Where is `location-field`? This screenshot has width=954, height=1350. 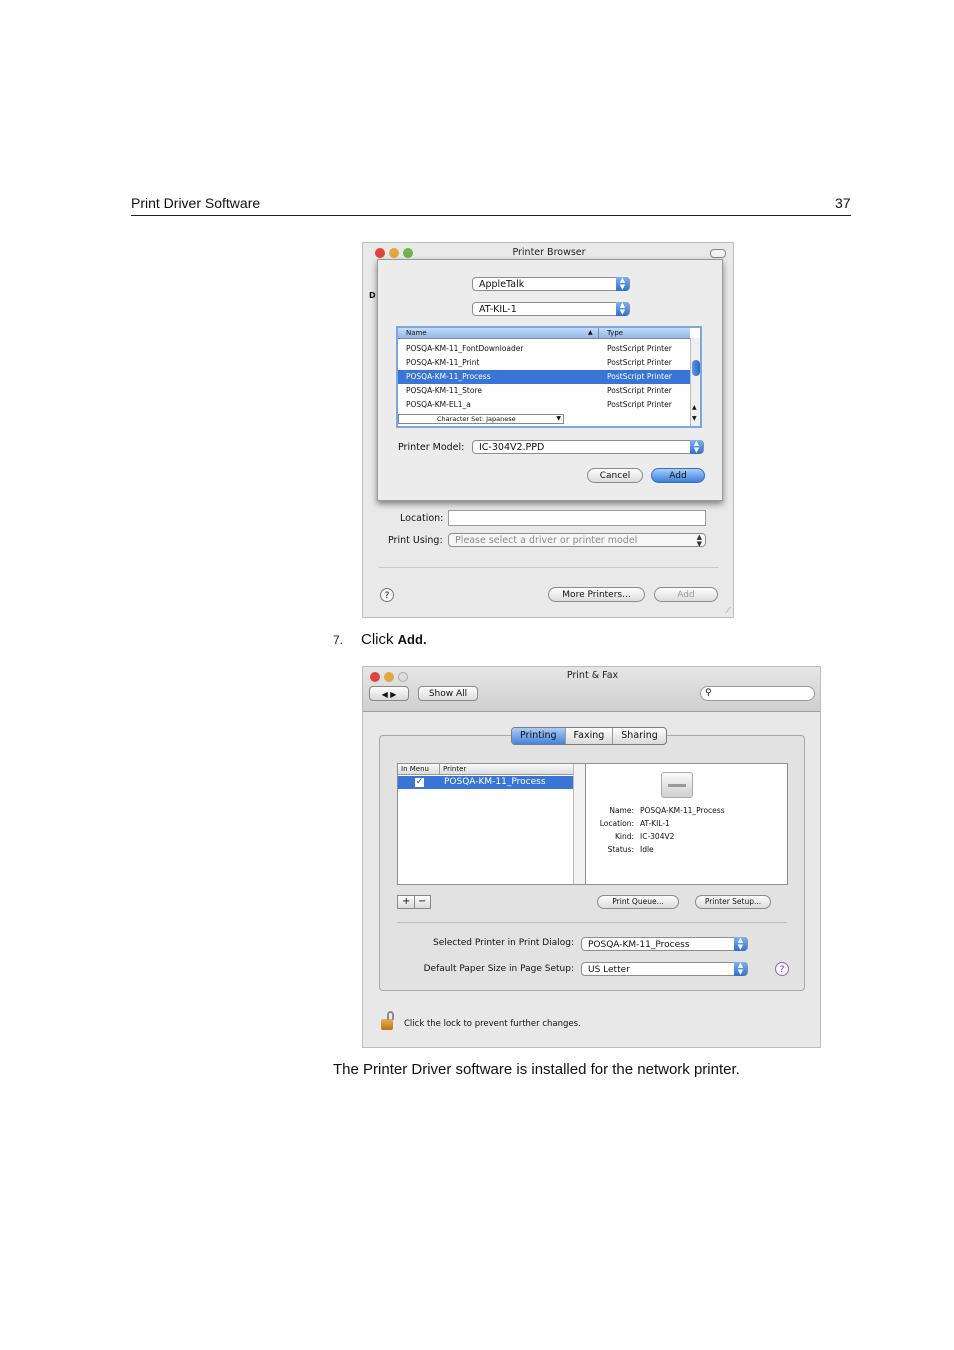
location-field is located at coordinates (577, 518).